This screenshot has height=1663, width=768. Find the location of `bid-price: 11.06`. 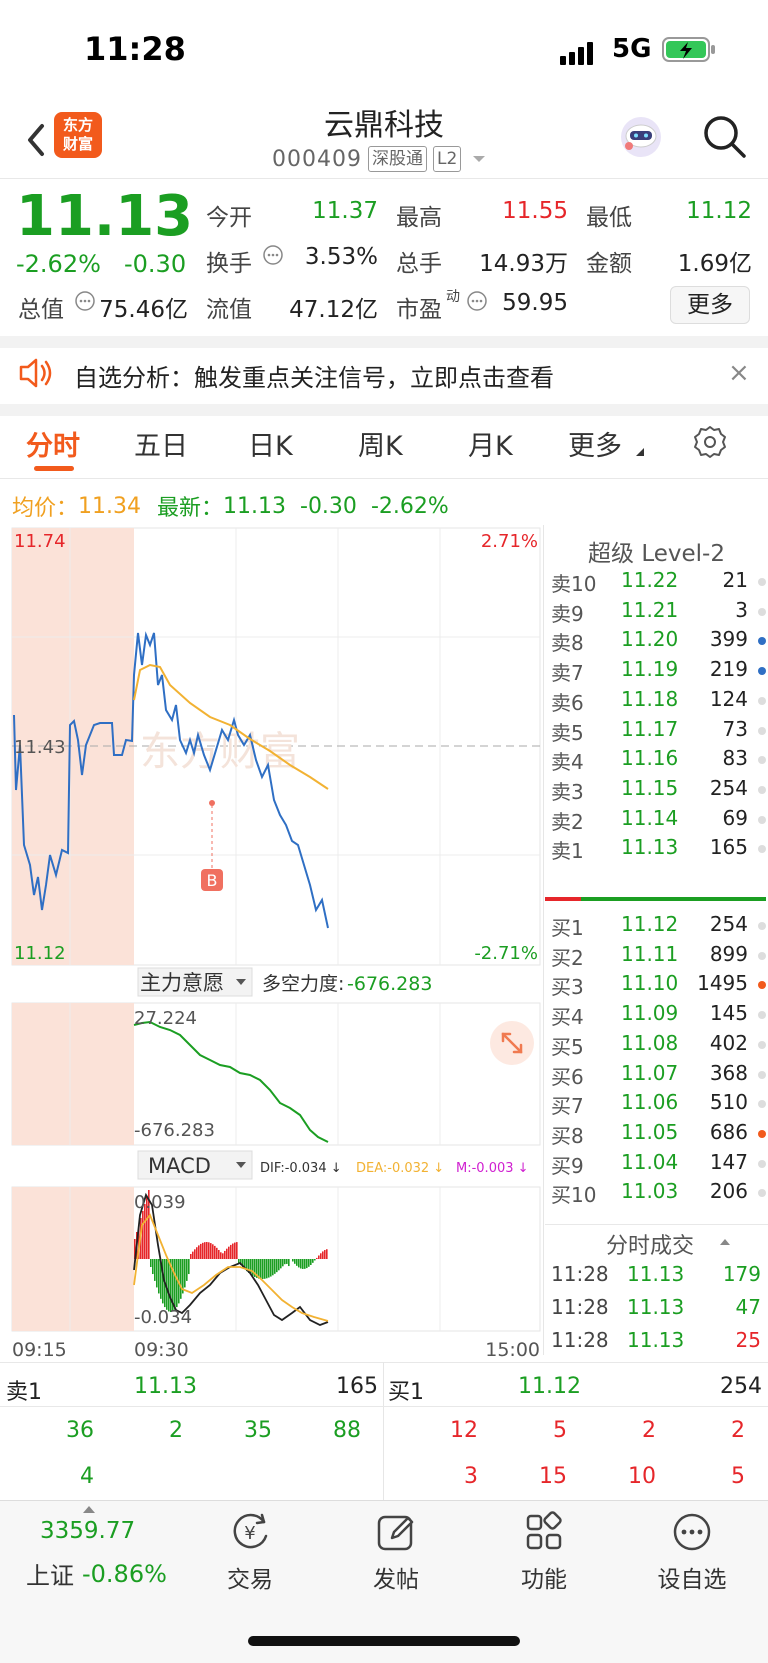

bid-price: 11.06 is located at coordinates (650, 1102).